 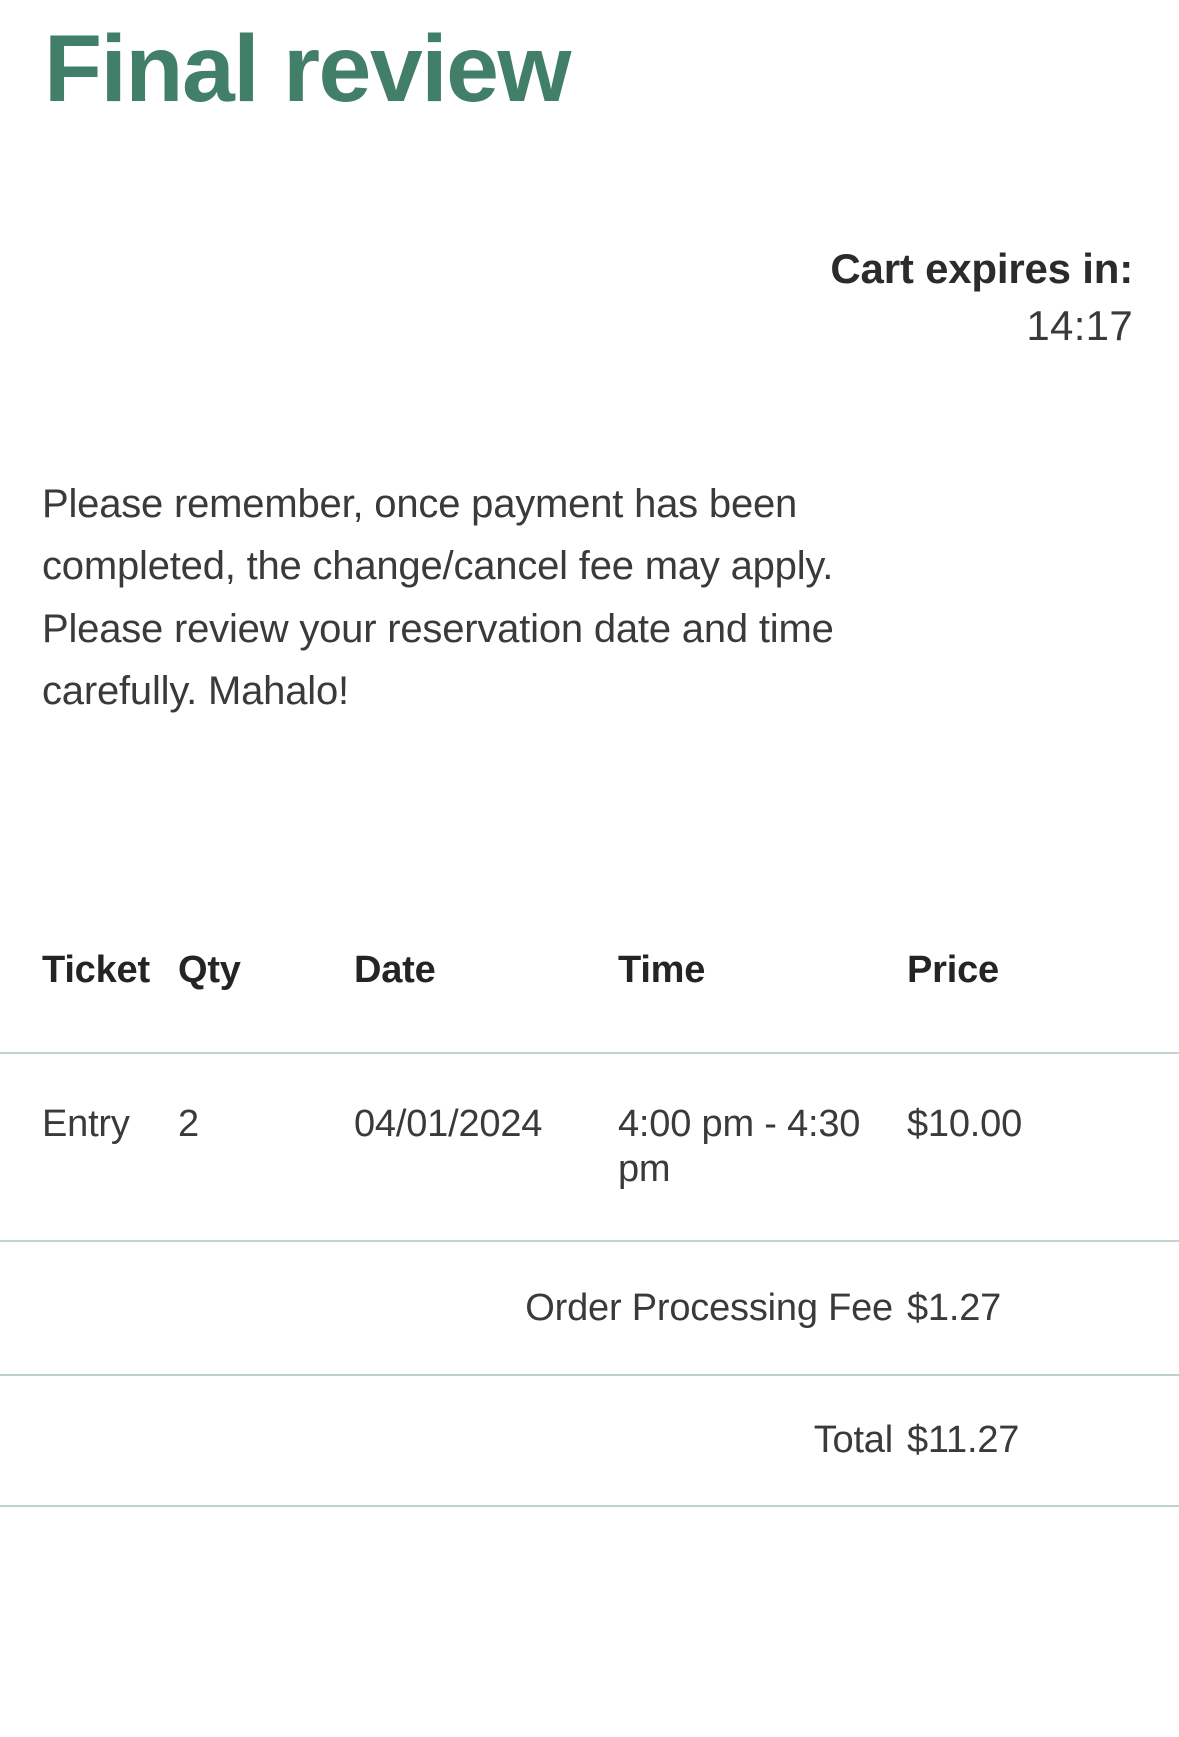 I want to click on fee-amount: $1.27, so click(x=954, y=1307).